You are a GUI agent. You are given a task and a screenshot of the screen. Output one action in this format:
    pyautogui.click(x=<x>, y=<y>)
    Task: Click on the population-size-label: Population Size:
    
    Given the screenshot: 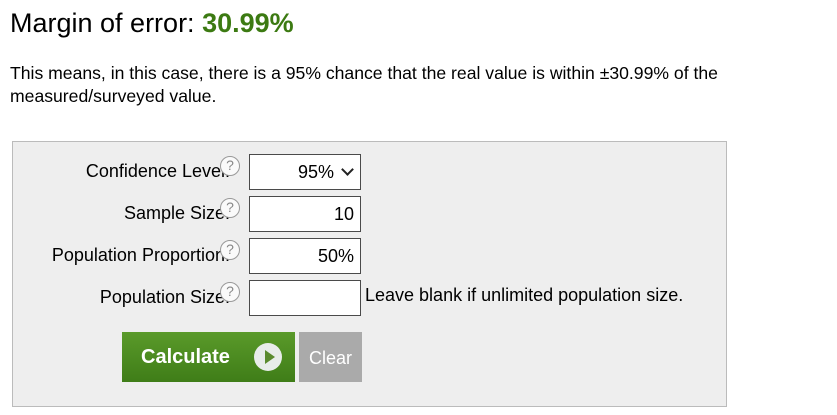 What is the action you would take?
    pyautogui.click(x=164, y=297)
    